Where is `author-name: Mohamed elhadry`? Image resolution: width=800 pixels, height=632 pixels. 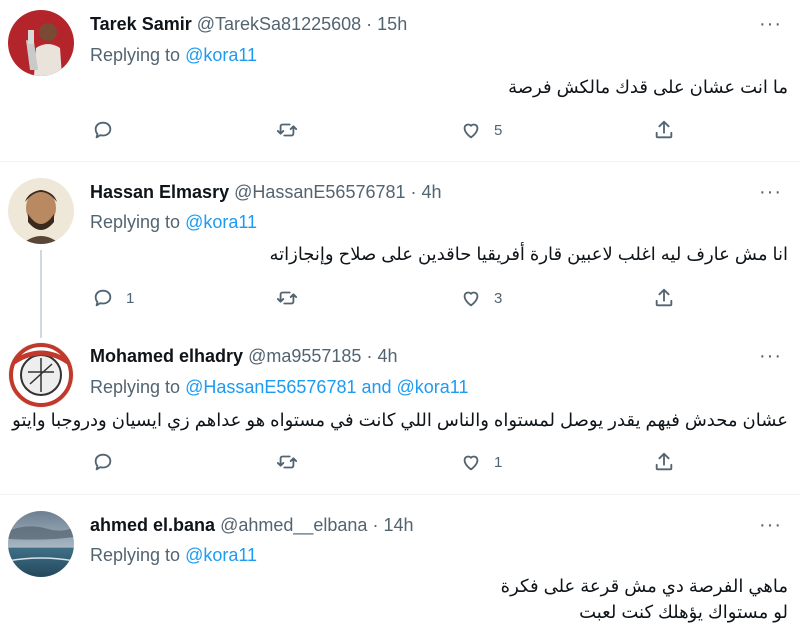
author-name: Mohamed elhadry is located at coordinates (166, 356).